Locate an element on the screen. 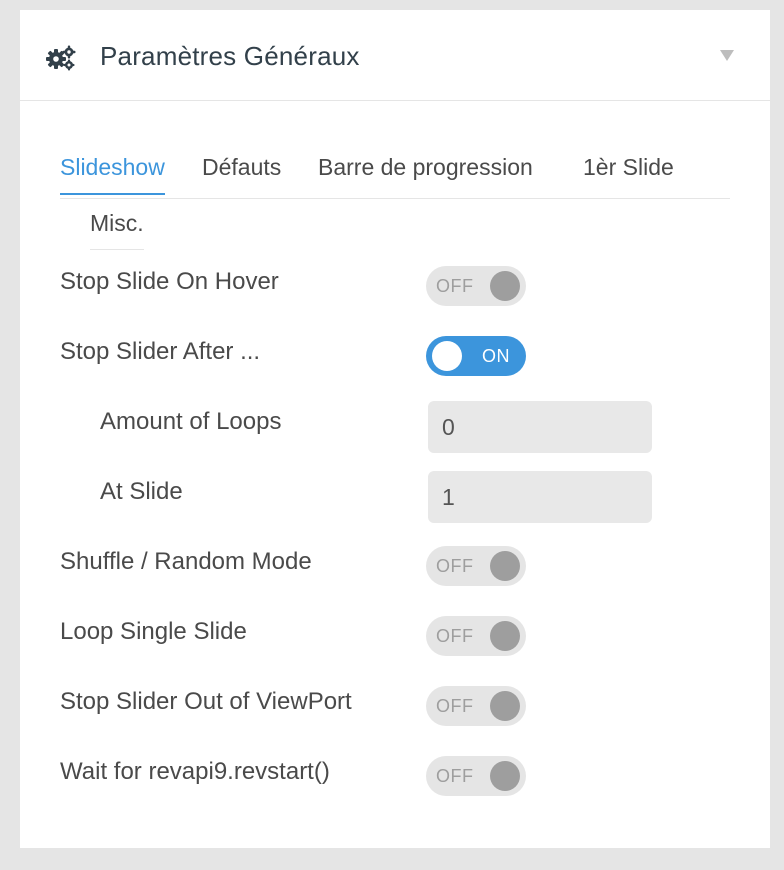 This screenshot has width=784, height=870. loop-single-label: Loop Single Slide is located at coordinates (153, 631).